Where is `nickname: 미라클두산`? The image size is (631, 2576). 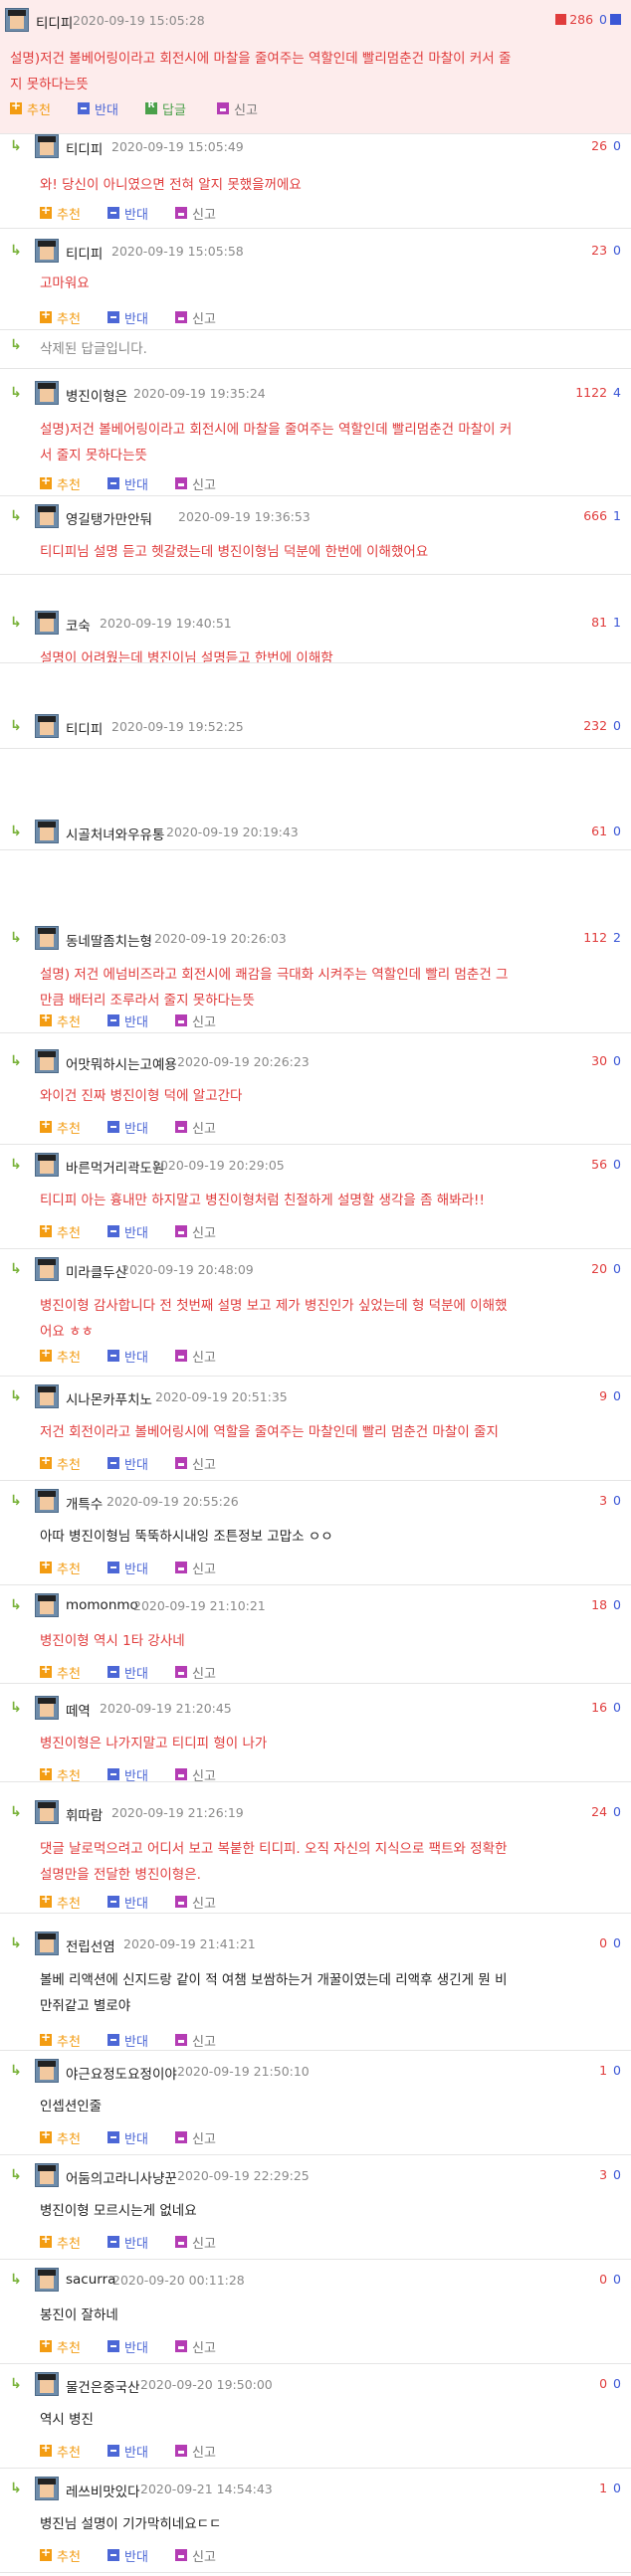
nickname: 미라클두산 is located at coordinates (97, 1271).